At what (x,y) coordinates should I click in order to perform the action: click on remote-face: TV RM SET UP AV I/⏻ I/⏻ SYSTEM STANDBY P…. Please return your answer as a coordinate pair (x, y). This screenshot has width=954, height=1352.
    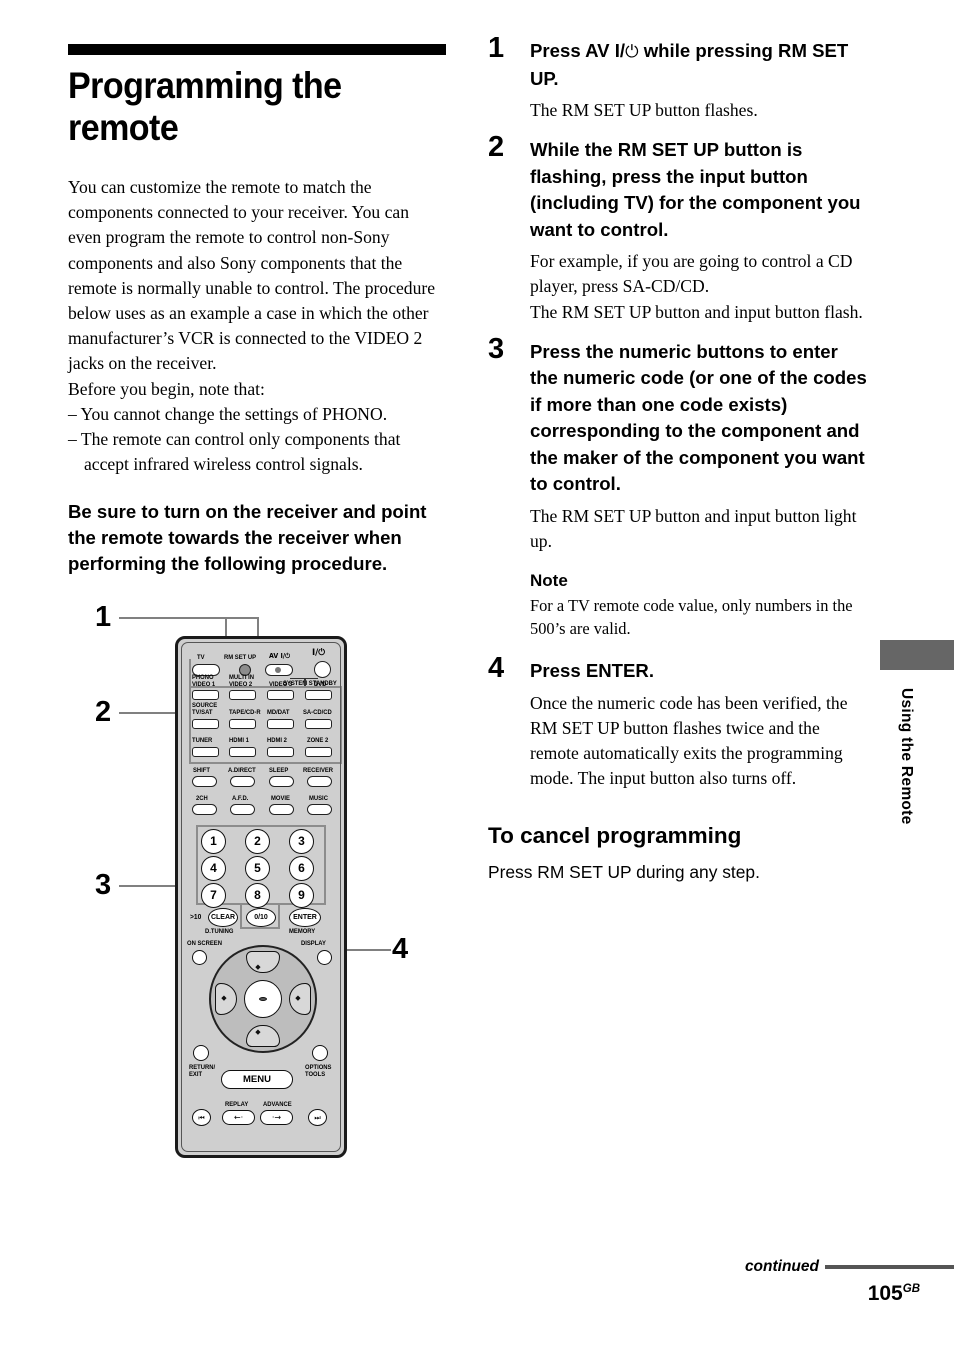
    Looking at the image, I should click on (263, 897).